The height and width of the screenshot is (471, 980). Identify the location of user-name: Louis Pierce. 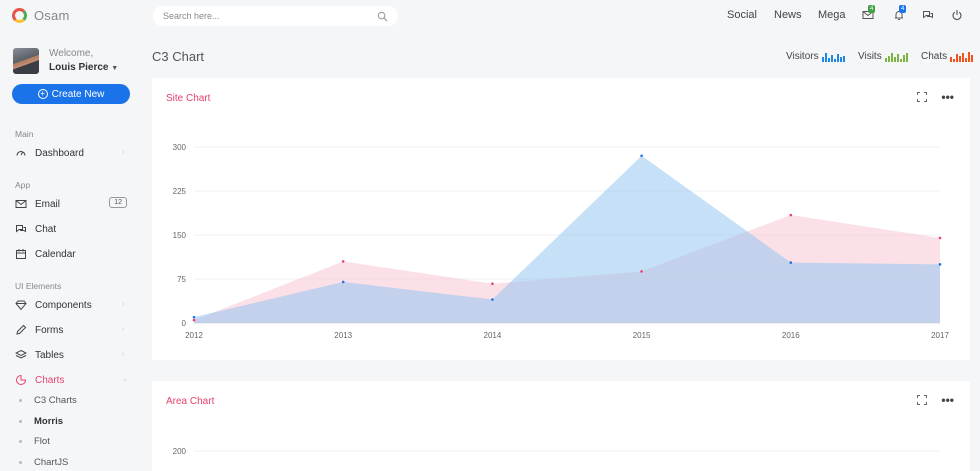
(78, 67).